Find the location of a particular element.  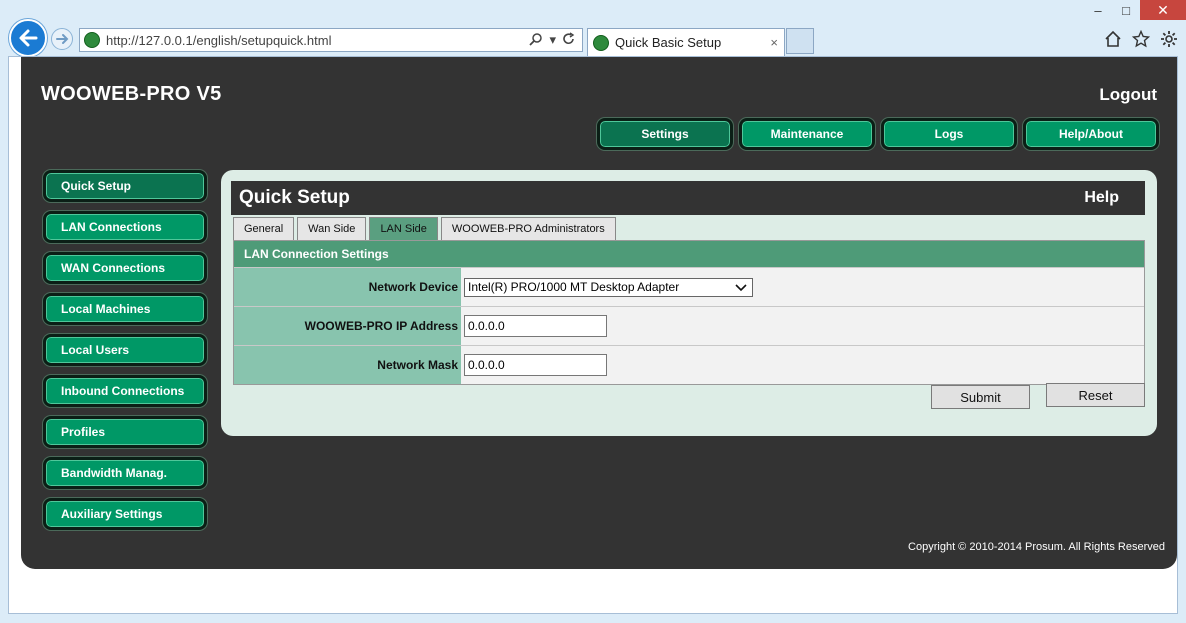

tab-administrators: WOOWEB-PRO Administrators is located at coordinates (528, 228).